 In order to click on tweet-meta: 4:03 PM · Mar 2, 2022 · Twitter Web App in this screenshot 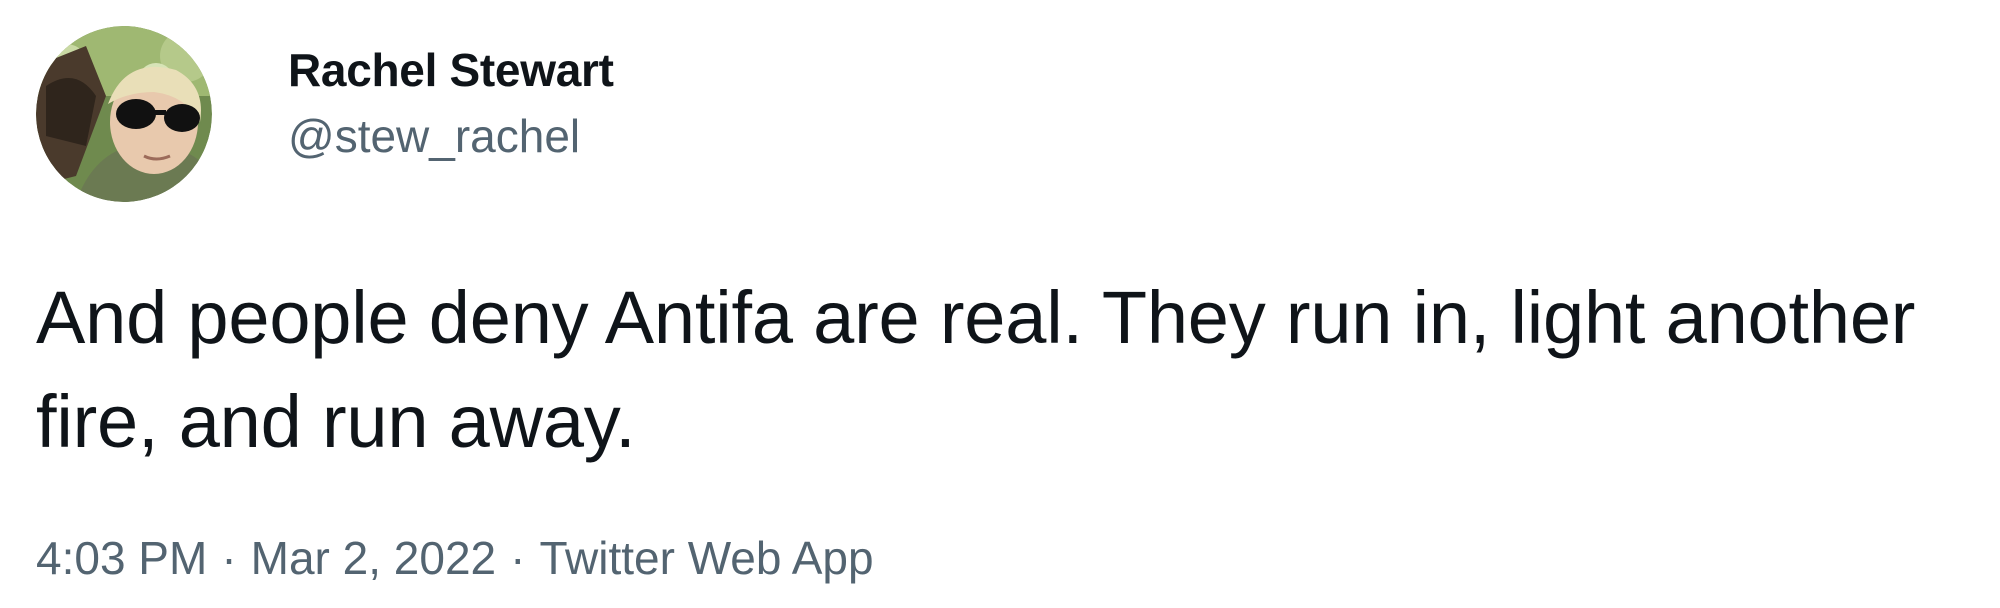, I will do `click(455, 558)`.